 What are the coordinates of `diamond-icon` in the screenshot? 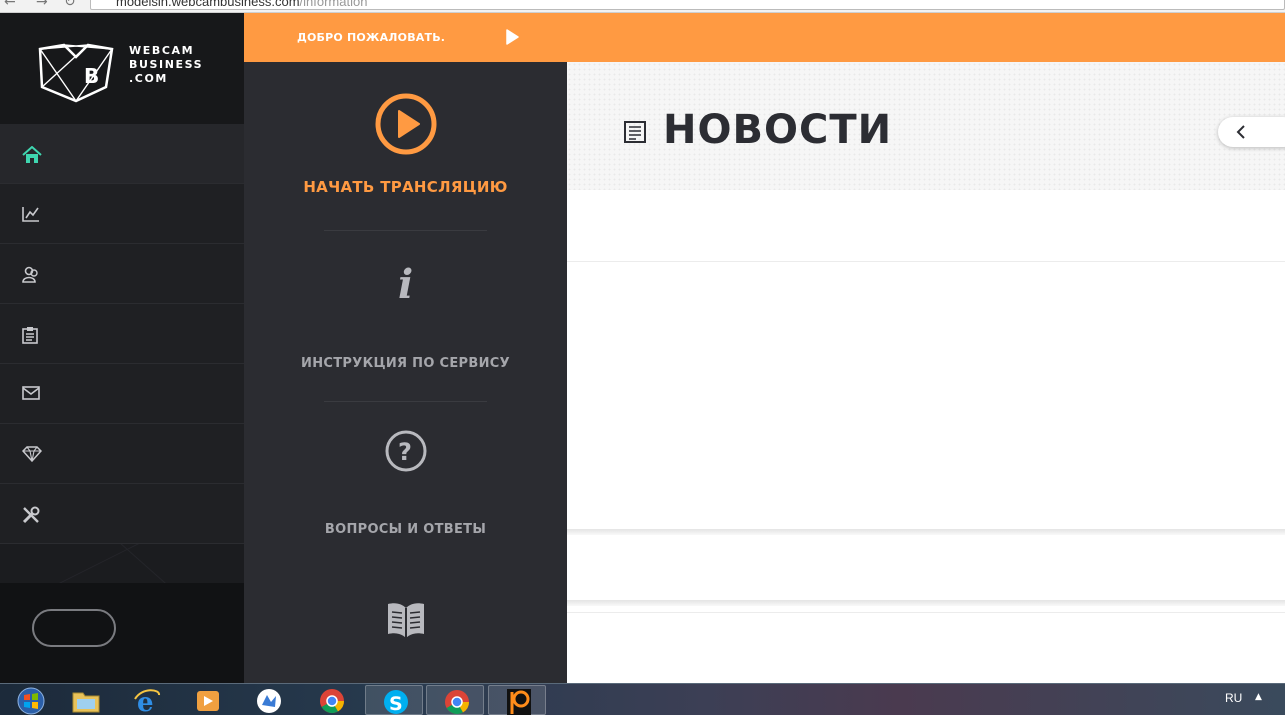 It's located at (32, 454).